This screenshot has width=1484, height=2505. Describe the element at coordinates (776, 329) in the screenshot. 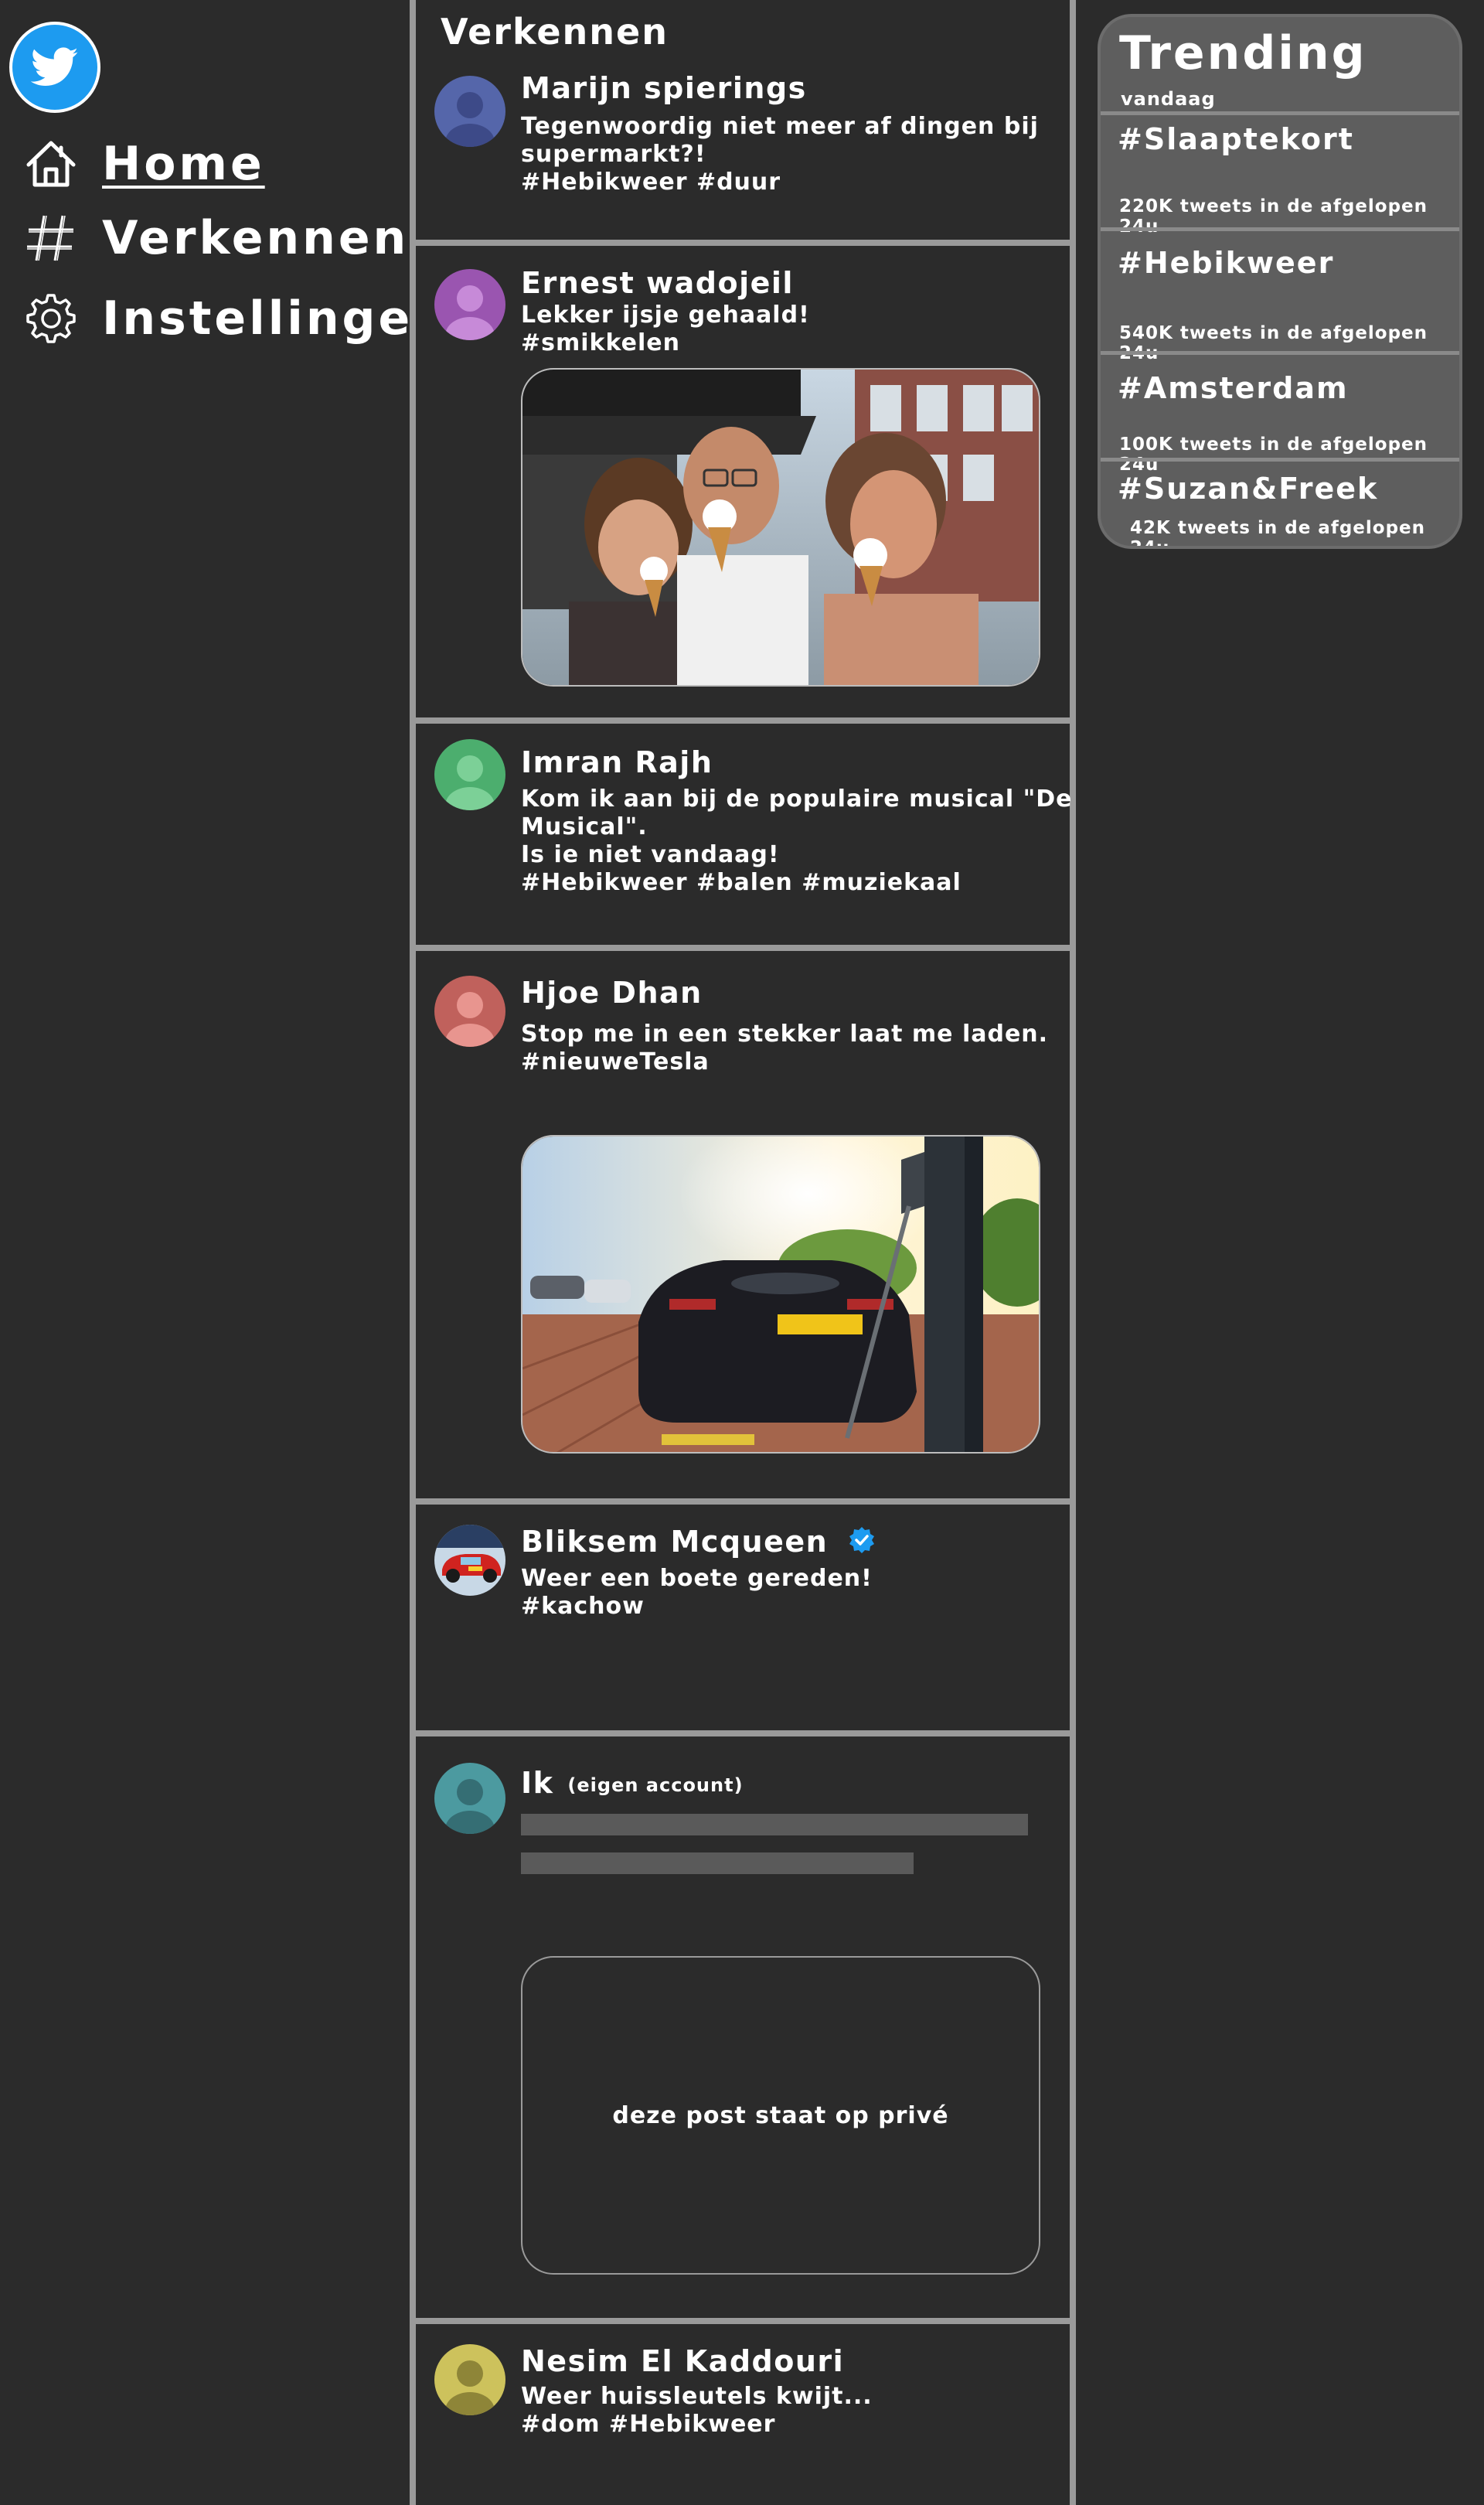

I see `post-text: Lekker ijsje gehaald! #smikkelen` at that location.